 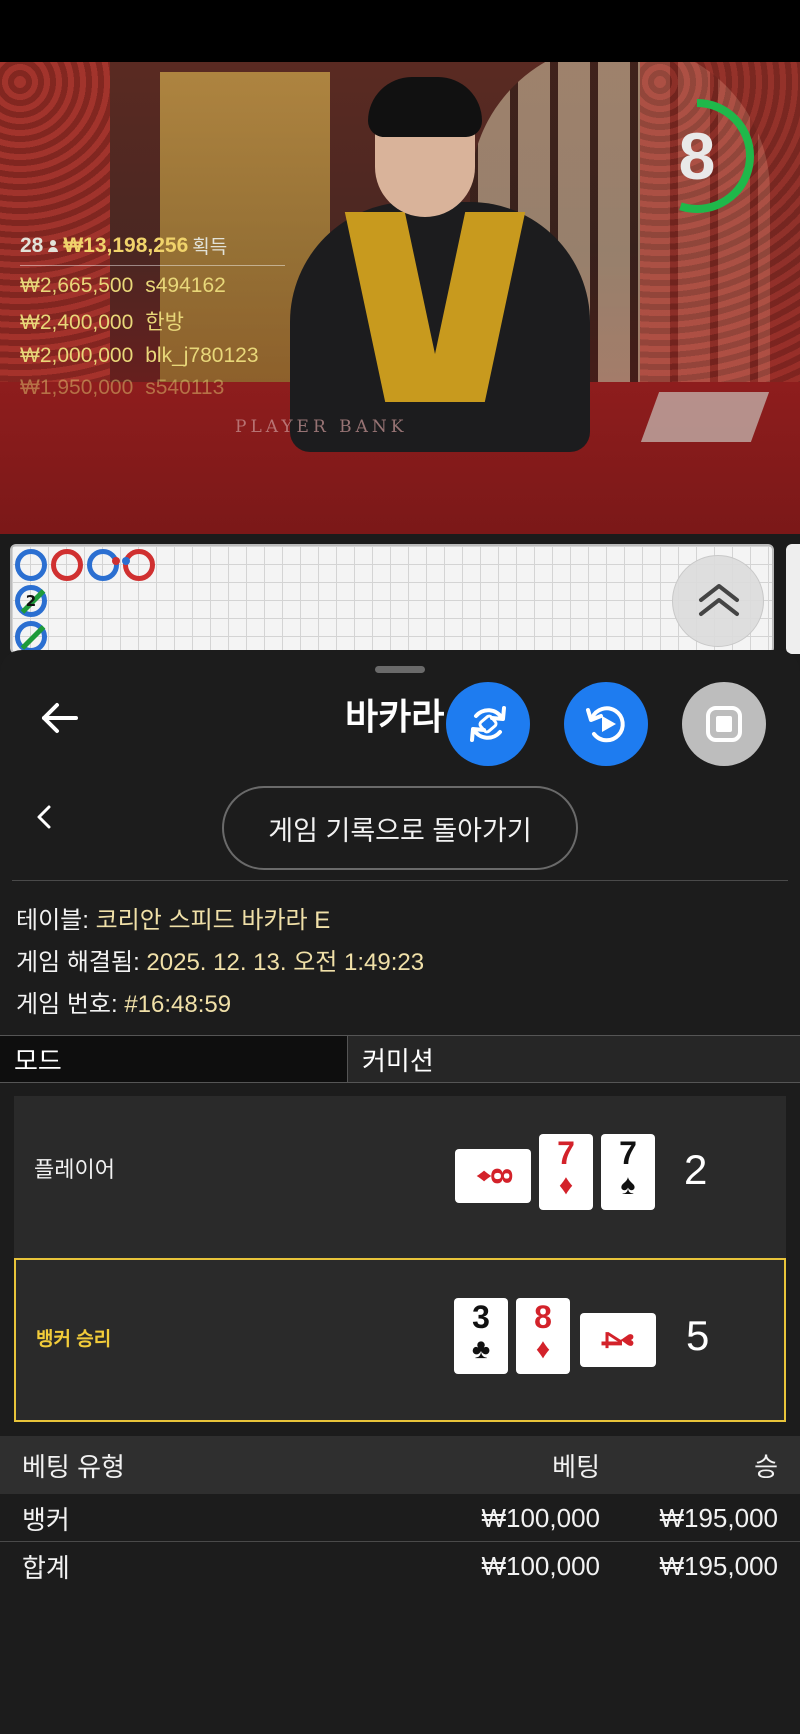 What do you see at coordinates (185, 387) in the screenshot?
I see `winner-name: s540113` at bounding box center [185, 387].